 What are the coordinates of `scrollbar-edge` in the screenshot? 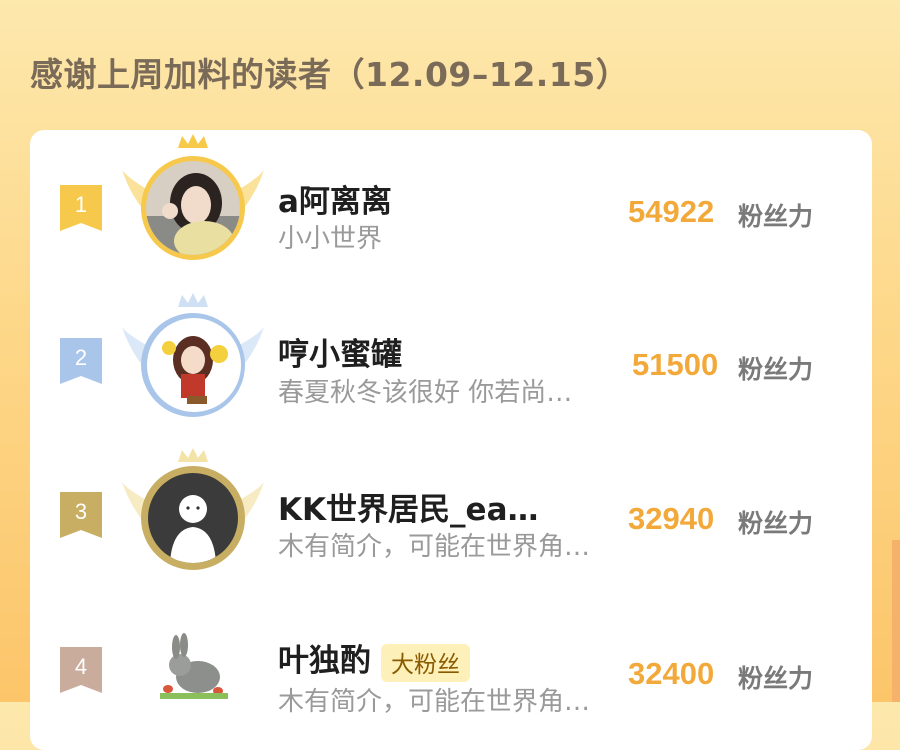 It's located at (896, 621).